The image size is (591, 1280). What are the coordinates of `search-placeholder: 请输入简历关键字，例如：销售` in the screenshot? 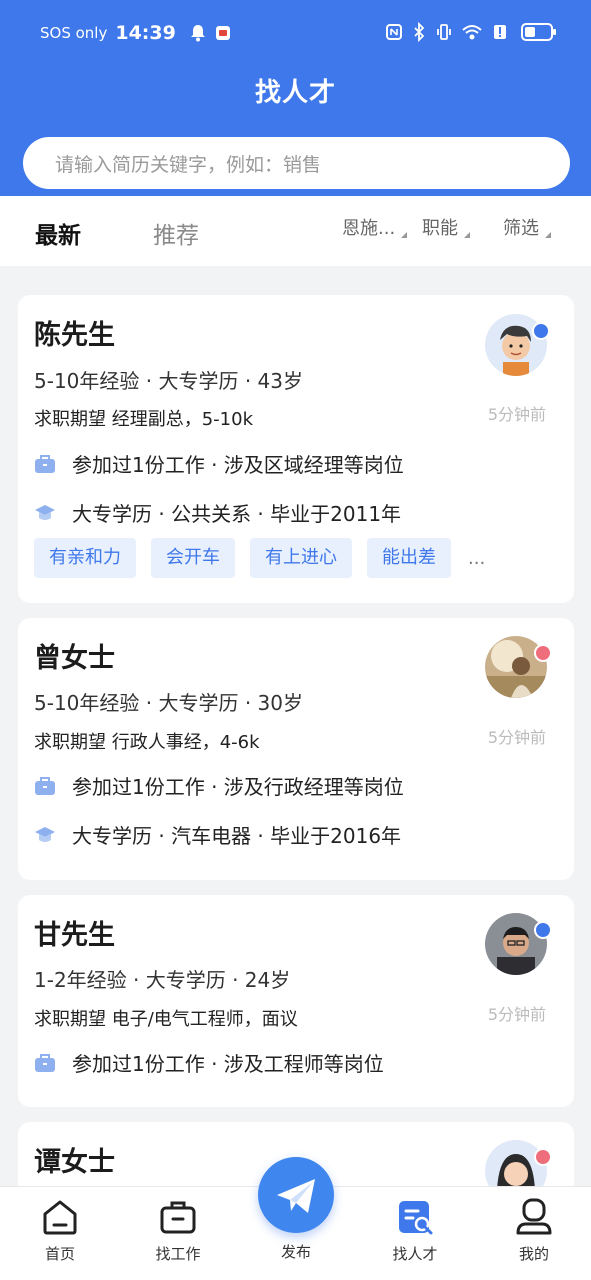 It's located at (188, 164).